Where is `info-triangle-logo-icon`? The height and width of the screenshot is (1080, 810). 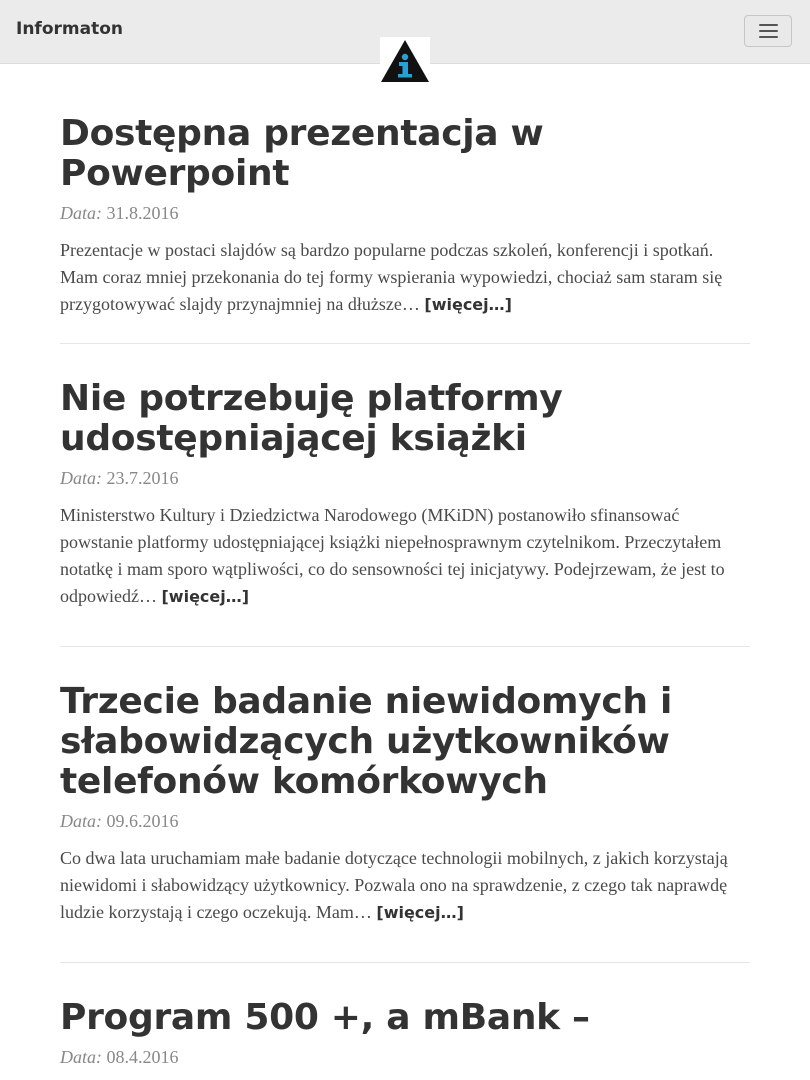
info-triangle-logo-icon is located at coordinates (405, 61).